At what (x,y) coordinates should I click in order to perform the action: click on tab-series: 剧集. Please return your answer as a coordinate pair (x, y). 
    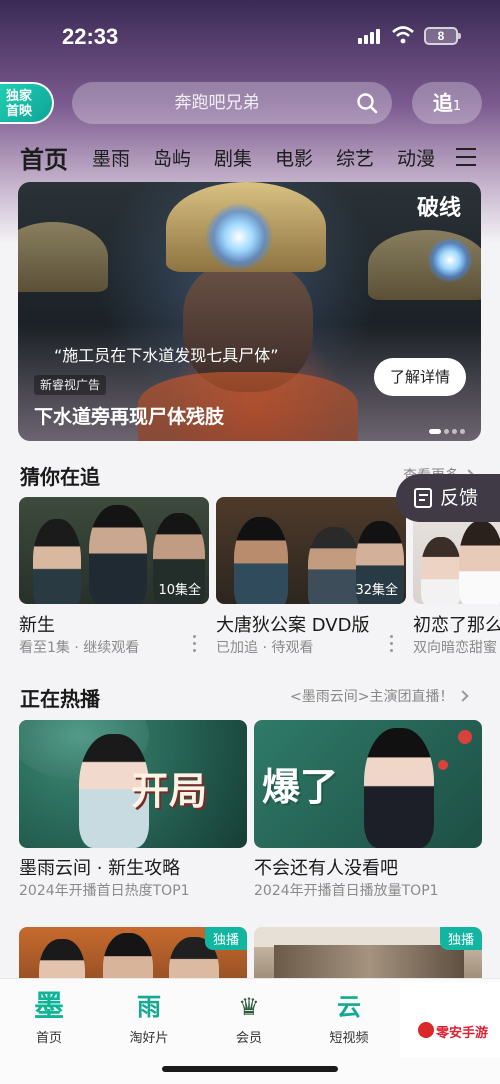
    Looking at the image, I should click on (233, 157).